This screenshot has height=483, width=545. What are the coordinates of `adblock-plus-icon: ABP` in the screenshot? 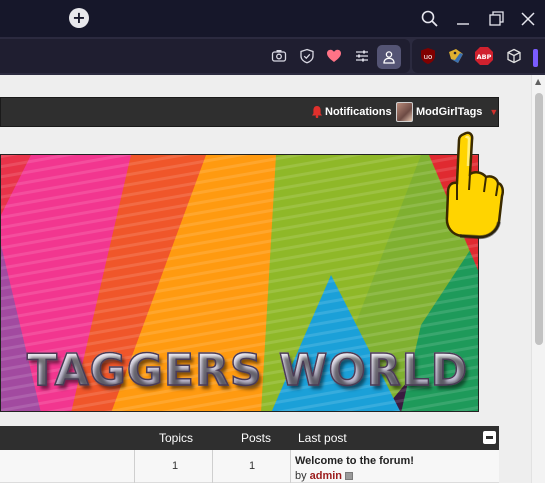 It's located at (484, 56).